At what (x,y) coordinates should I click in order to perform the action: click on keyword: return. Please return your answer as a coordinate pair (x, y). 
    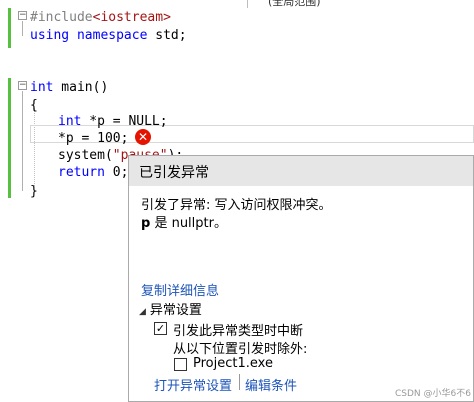
    Looking at the image, I should click on (81, 172).